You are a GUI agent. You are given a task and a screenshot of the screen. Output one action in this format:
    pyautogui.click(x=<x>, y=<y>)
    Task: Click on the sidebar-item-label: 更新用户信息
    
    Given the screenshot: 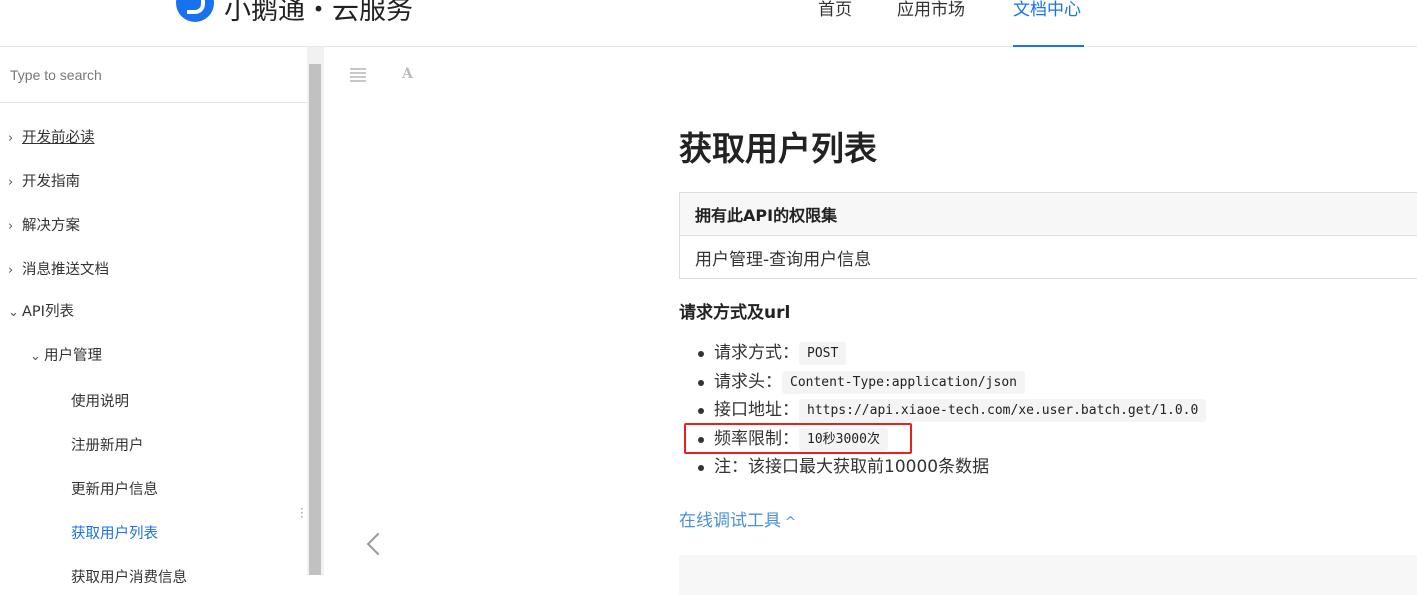 What is the action you would take?
    pyautogui.click(x=114, y=490)
    